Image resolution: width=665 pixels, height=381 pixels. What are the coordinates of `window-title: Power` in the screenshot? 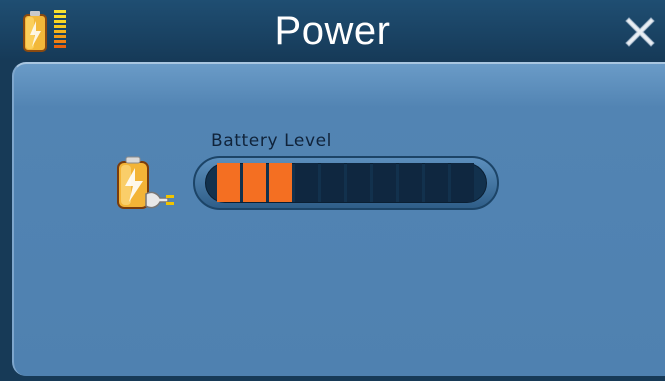 It's located at (332, 31).